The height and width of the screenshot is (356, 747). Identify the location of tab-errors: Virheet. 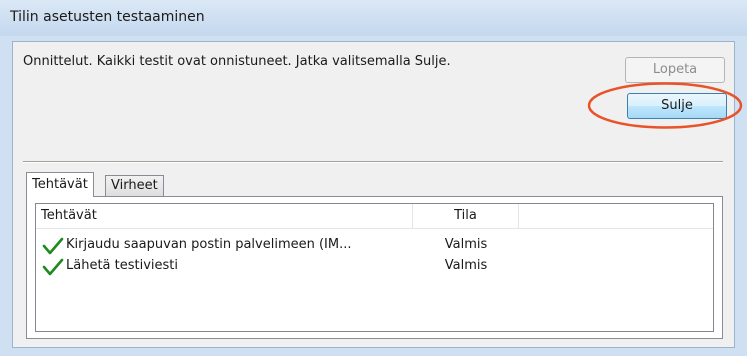
(134, 186).